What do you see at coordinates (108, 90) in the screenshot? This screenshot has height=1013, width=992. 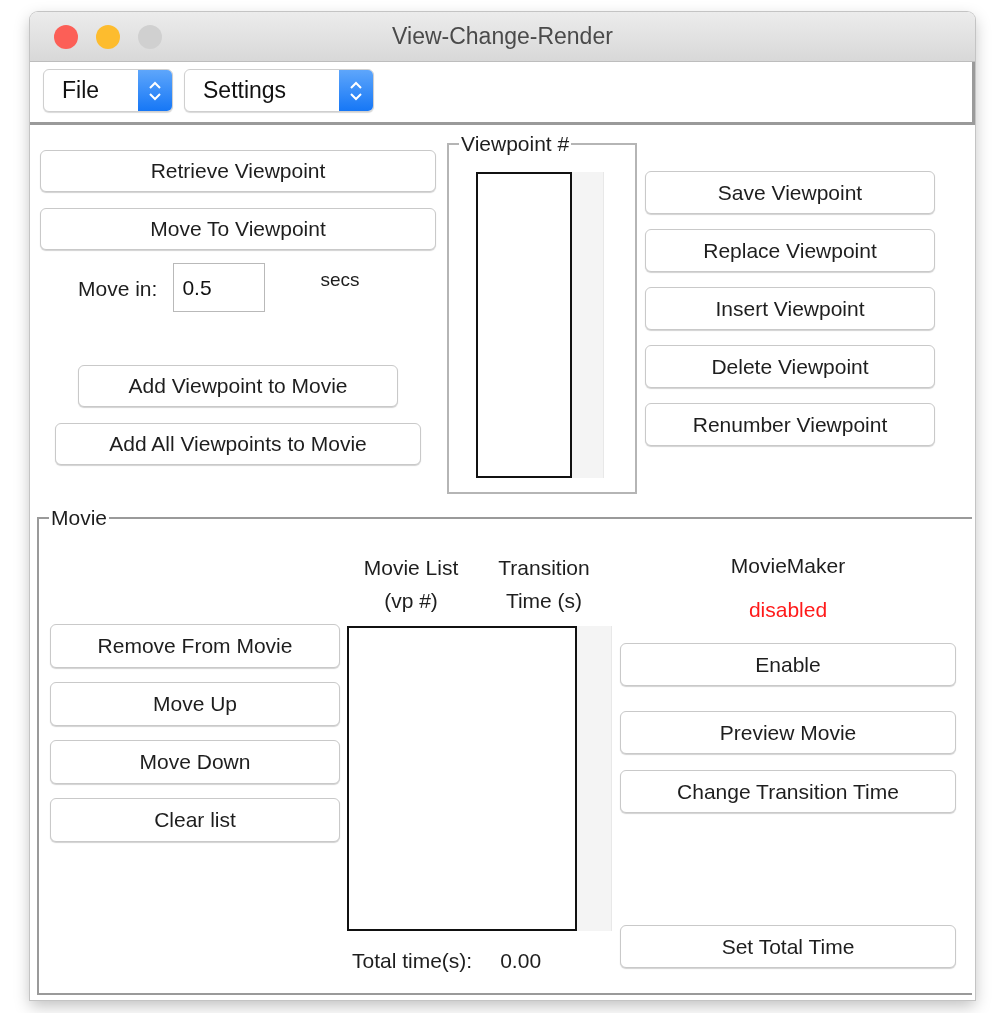 I see `popup-menu: File` at bounding box center [108, 90].